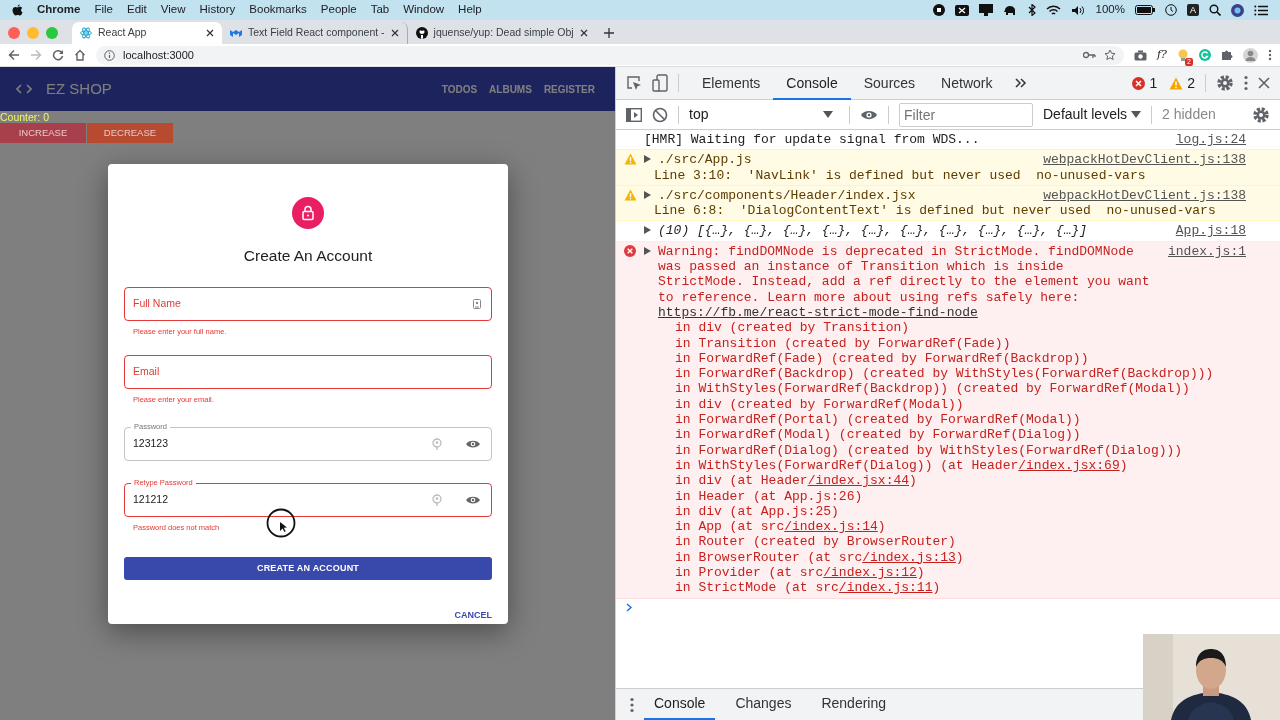  What do you see at coordinates (1090, 55) in the screenshot?
I see `key-icon` at bounding box center [1090, 55].